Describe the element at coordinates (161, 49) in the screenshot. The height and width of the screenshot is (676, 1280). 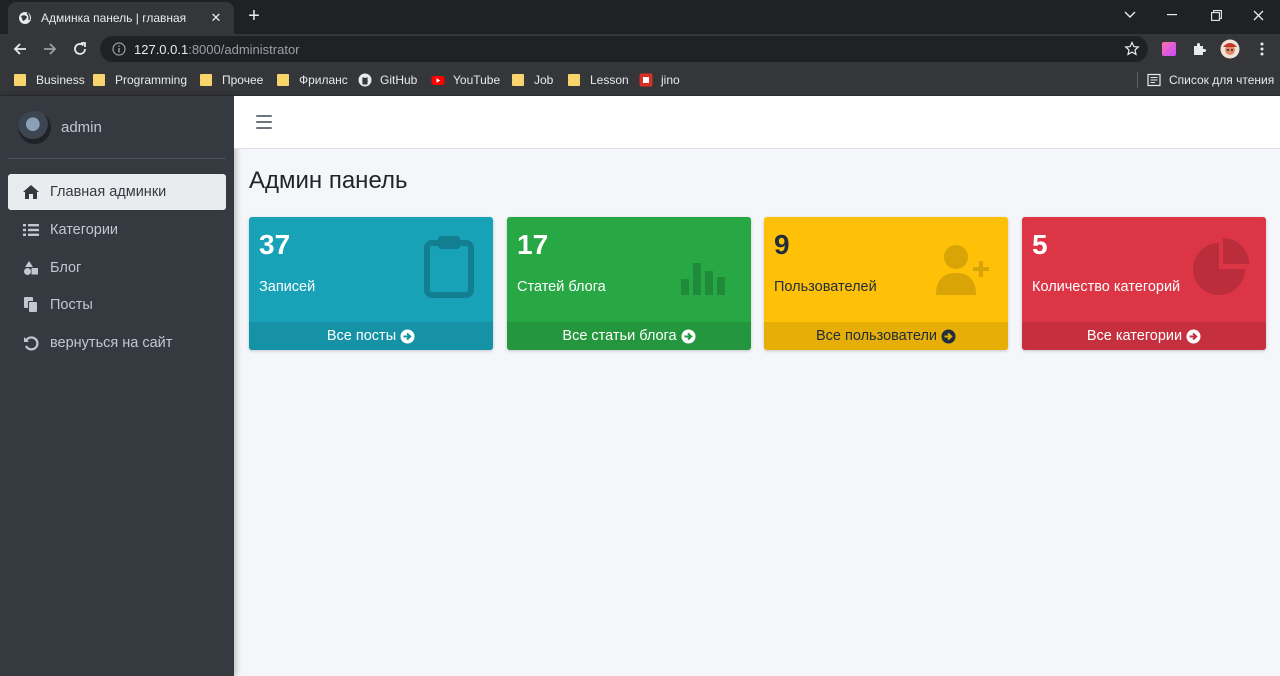
I see `url-host: 127.0.0.1` at that location.